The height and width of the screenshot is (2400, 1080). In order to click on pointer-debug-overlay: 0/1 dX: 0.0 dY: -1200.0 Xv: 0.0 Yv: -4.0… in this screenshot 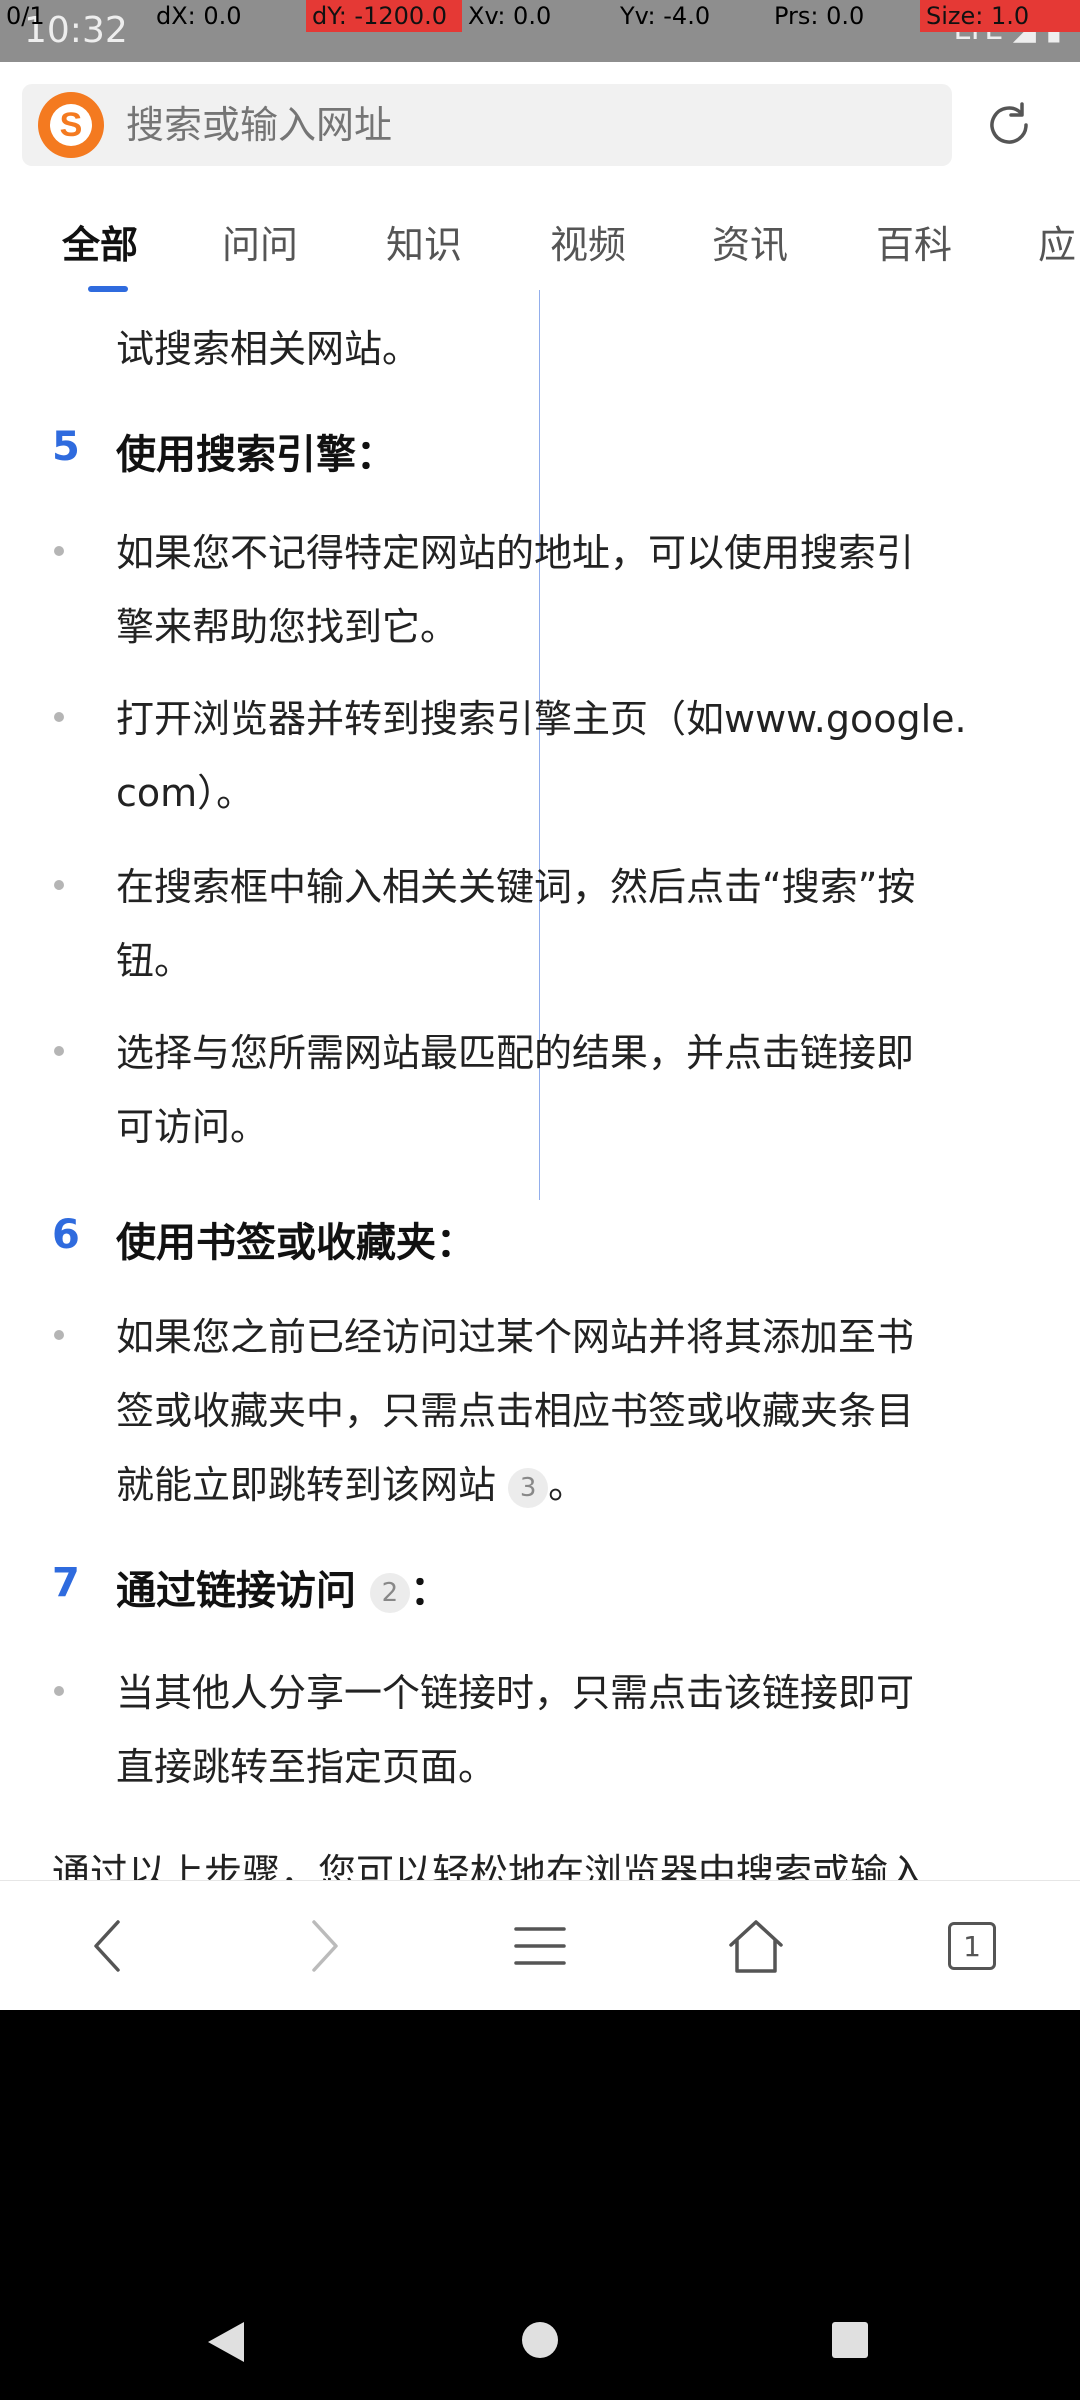, I will do `click(540, 16)`.